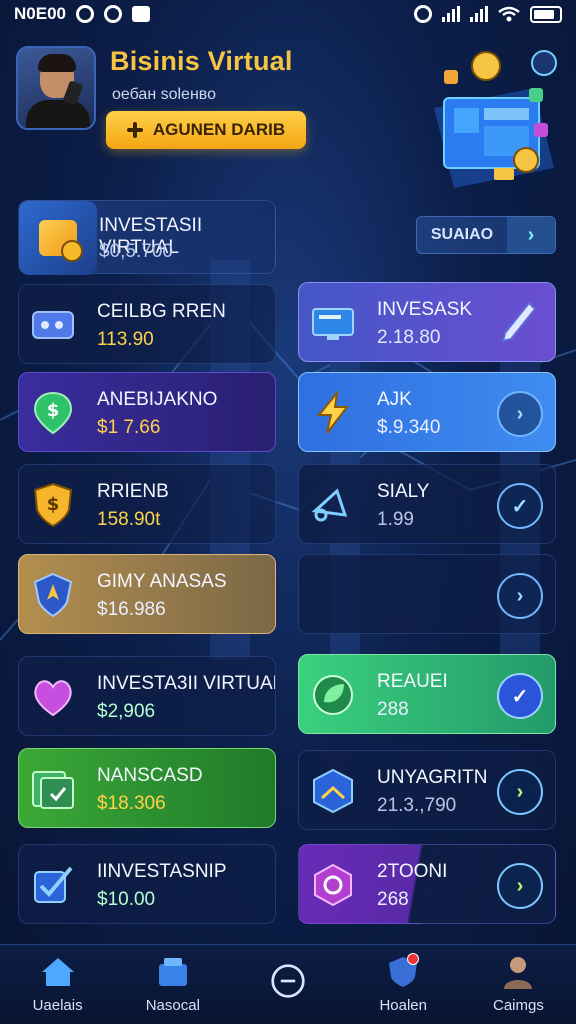  I want to click on cta-button: AGUNEN DARIB, so click(206, 130).